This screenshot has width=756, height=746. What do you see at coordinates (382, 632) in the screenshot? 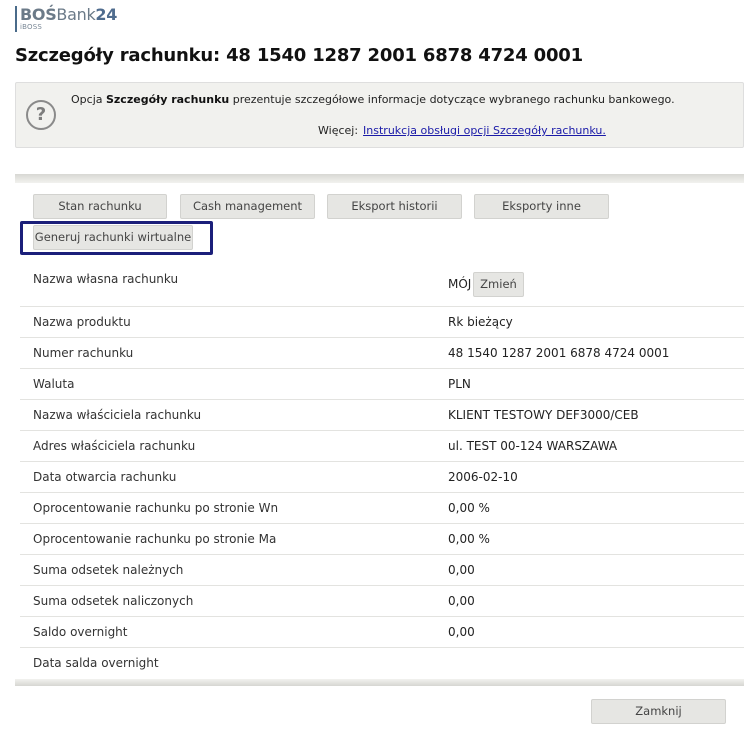
I see `table-row: Saldo overnight 0,00` at bounding box center [382, 632].